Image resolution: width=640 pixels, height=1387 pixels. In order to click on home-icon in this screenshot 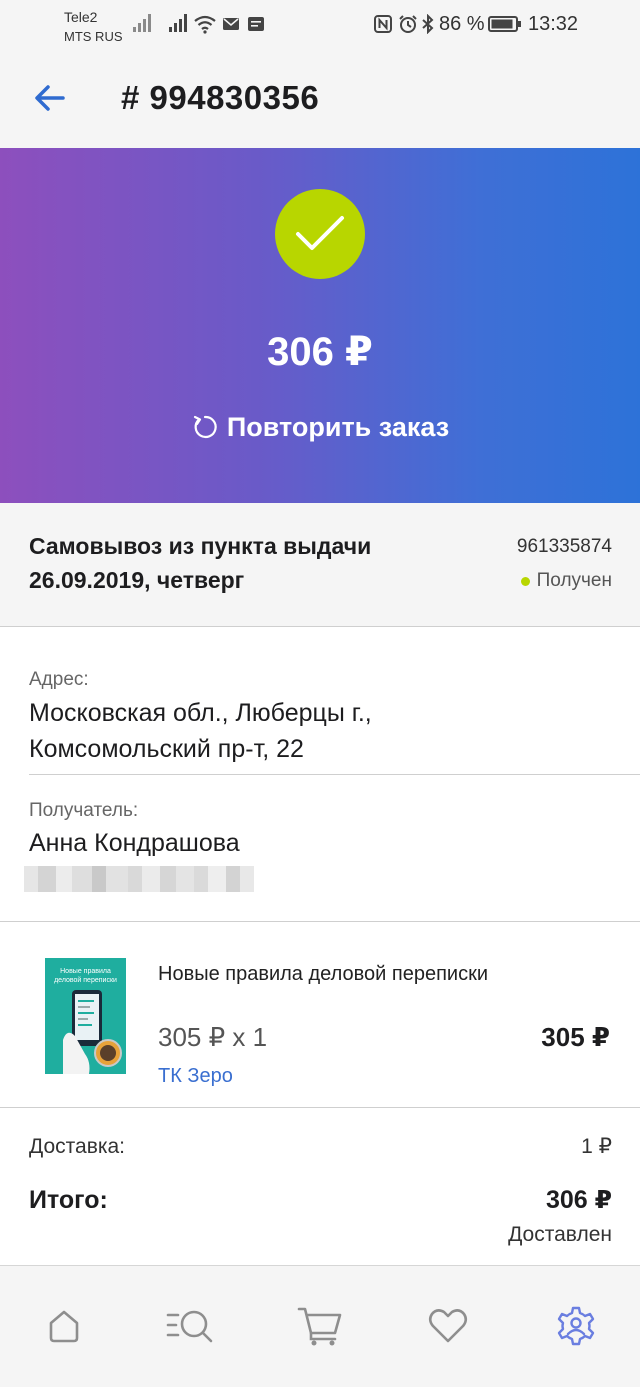, I will do `click(64, 1326)`.